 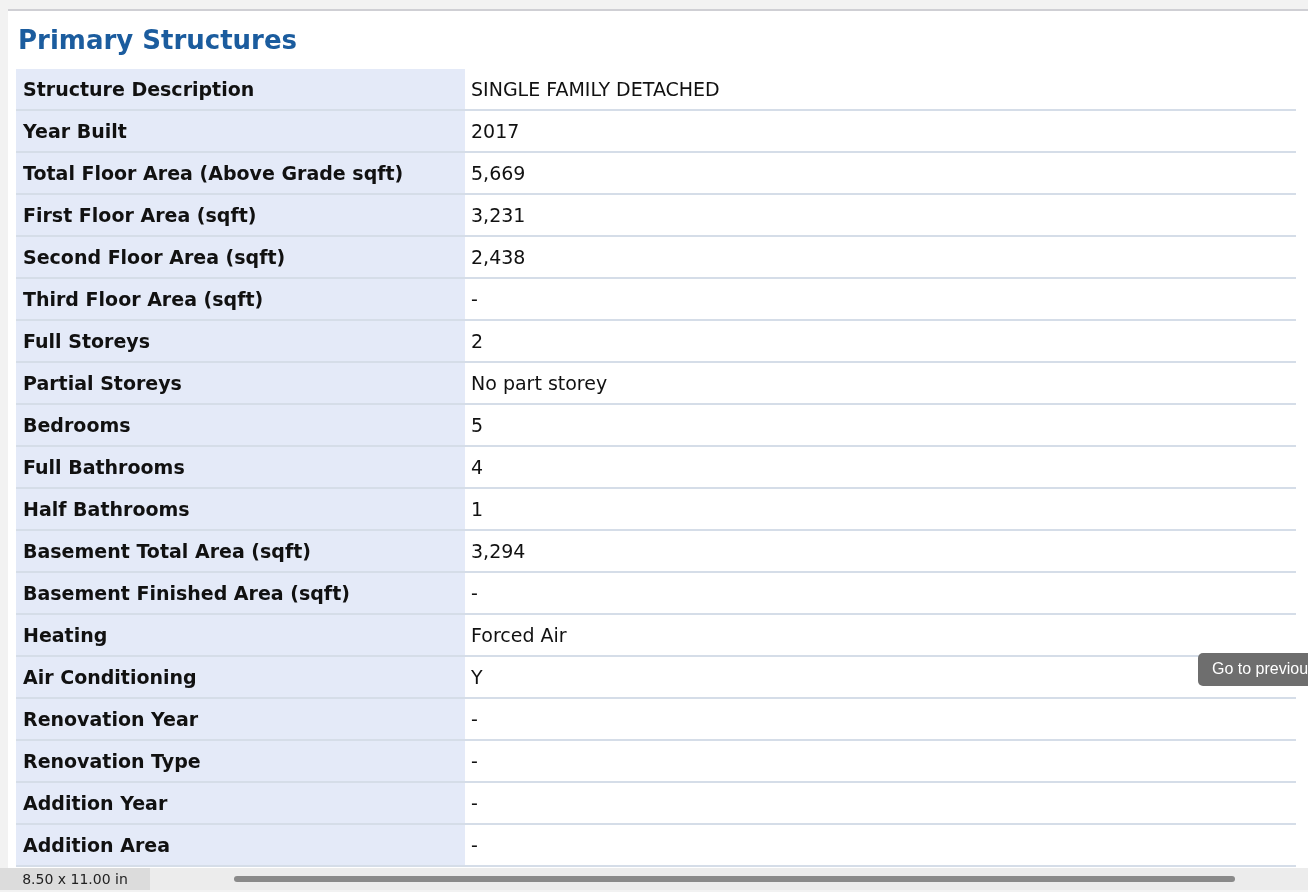 I want to click on field-value: 4, so click(x=477, y=467).